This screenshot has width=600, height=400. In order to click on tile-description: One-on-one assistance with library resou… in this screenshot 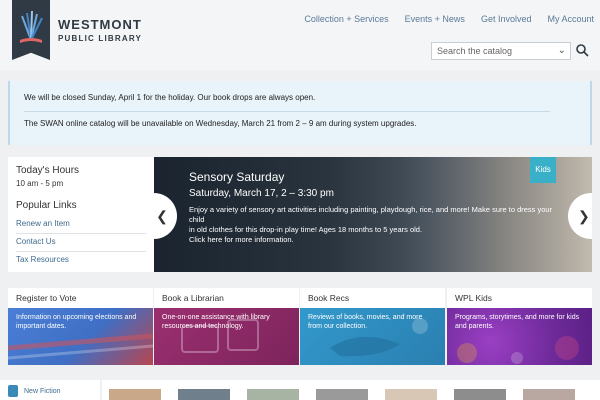, I will do `click(227, 322)`.